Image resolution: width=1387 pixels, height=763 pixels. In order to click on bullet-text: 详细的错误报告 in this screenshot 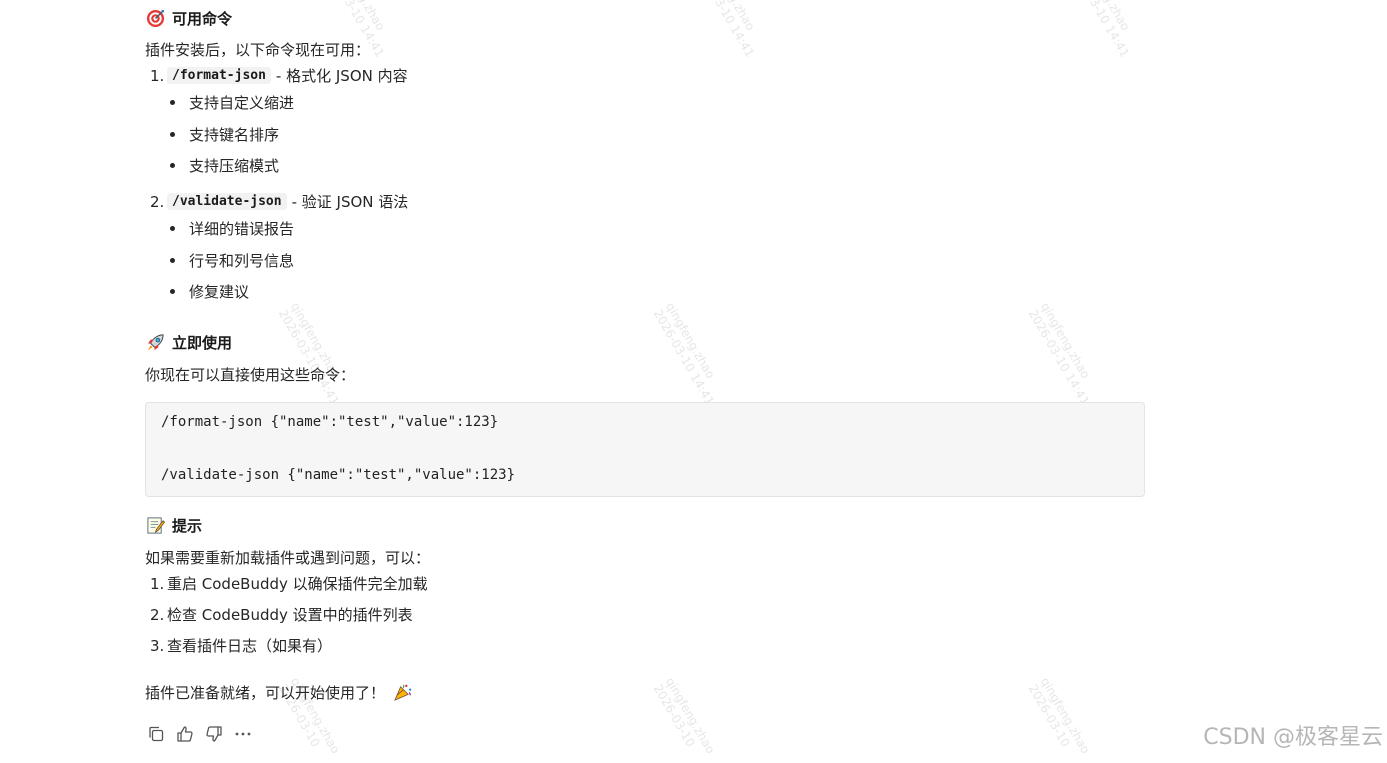, I will do `click(242, 229)`.